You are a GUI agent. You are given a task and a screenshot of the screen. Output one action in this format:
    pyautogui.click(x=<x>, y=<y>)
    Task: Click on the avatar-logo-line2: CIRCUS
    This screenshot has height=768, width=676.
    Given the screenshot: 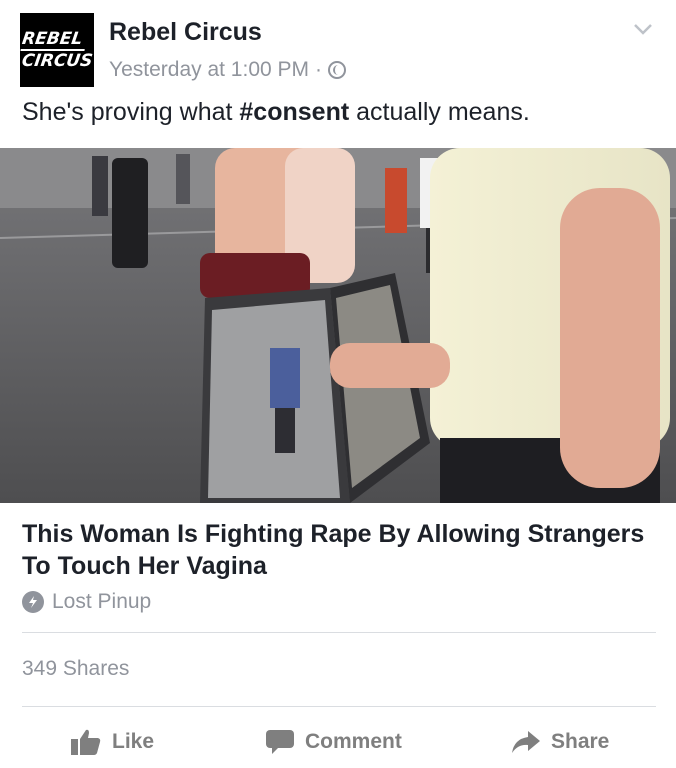 What is the action you would take?
    pyautogui.click(x=57, y=61)
    